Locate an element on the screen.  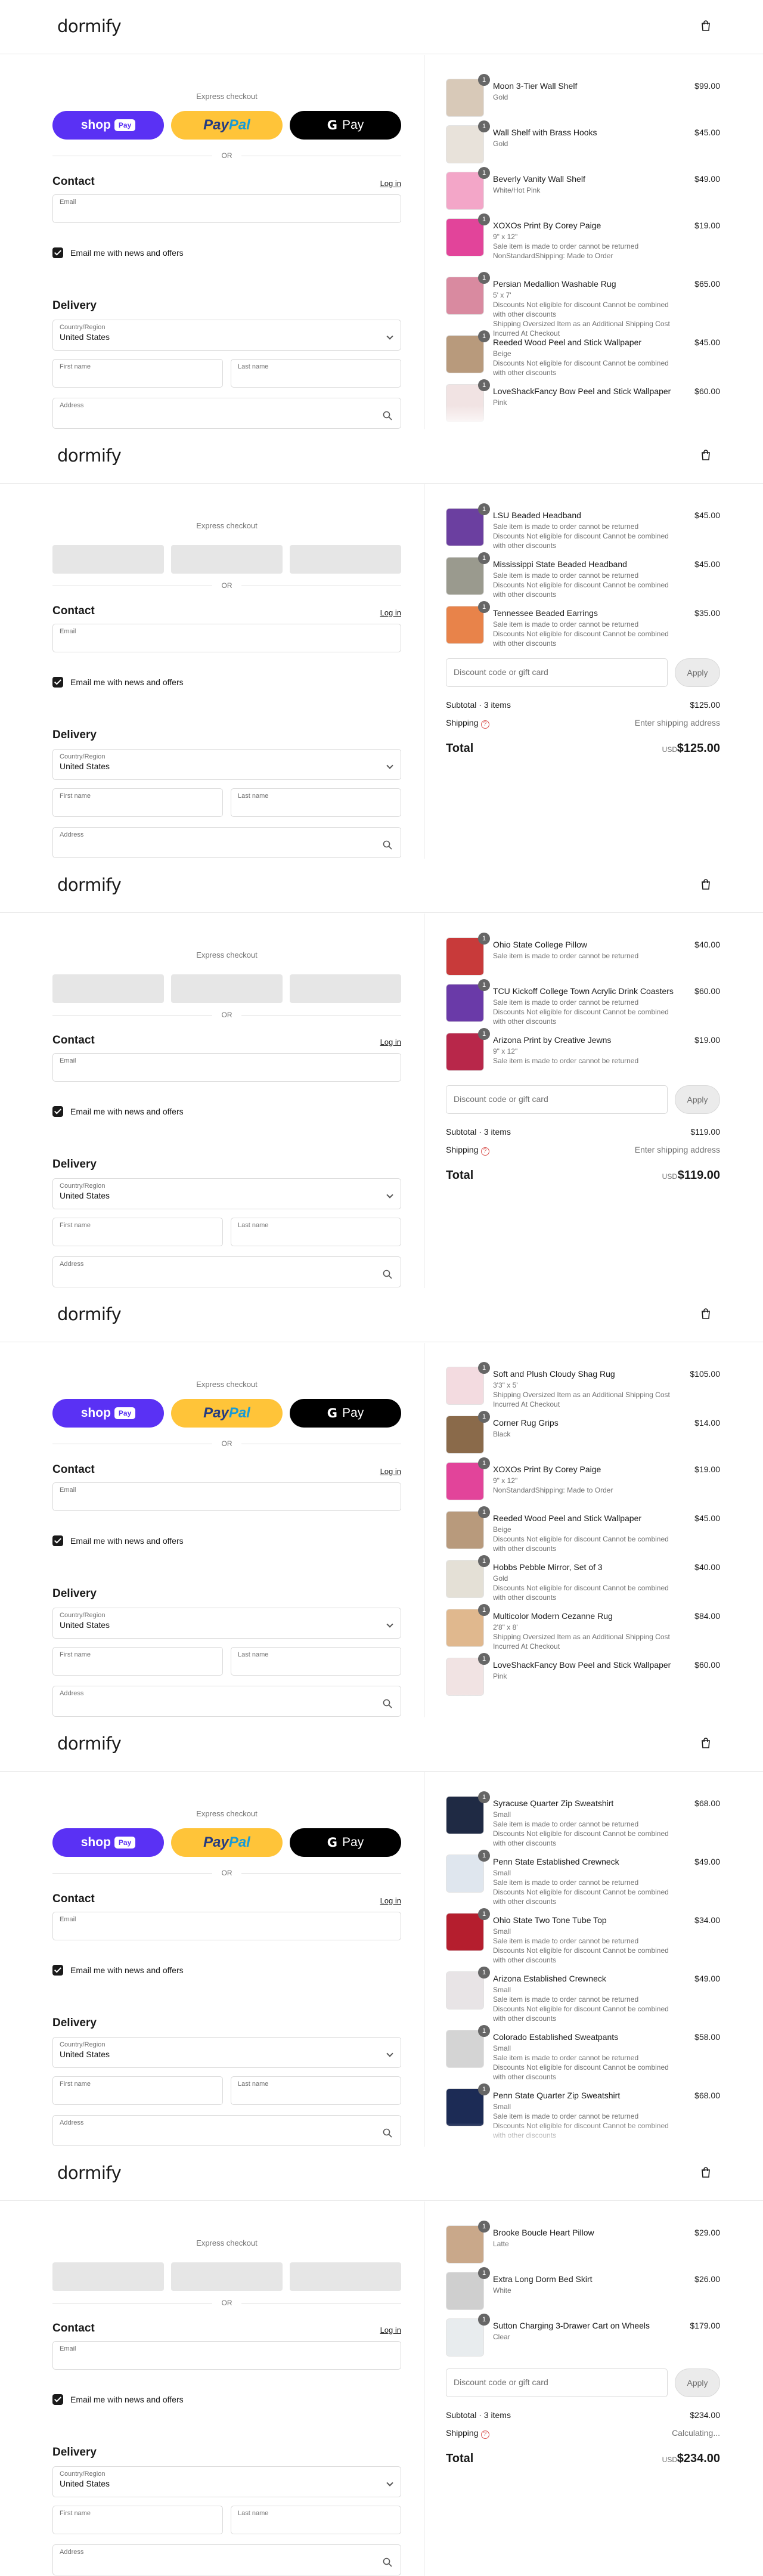
product-name: Persian Medallion Washable Rug is located at coordinates (554, 284).